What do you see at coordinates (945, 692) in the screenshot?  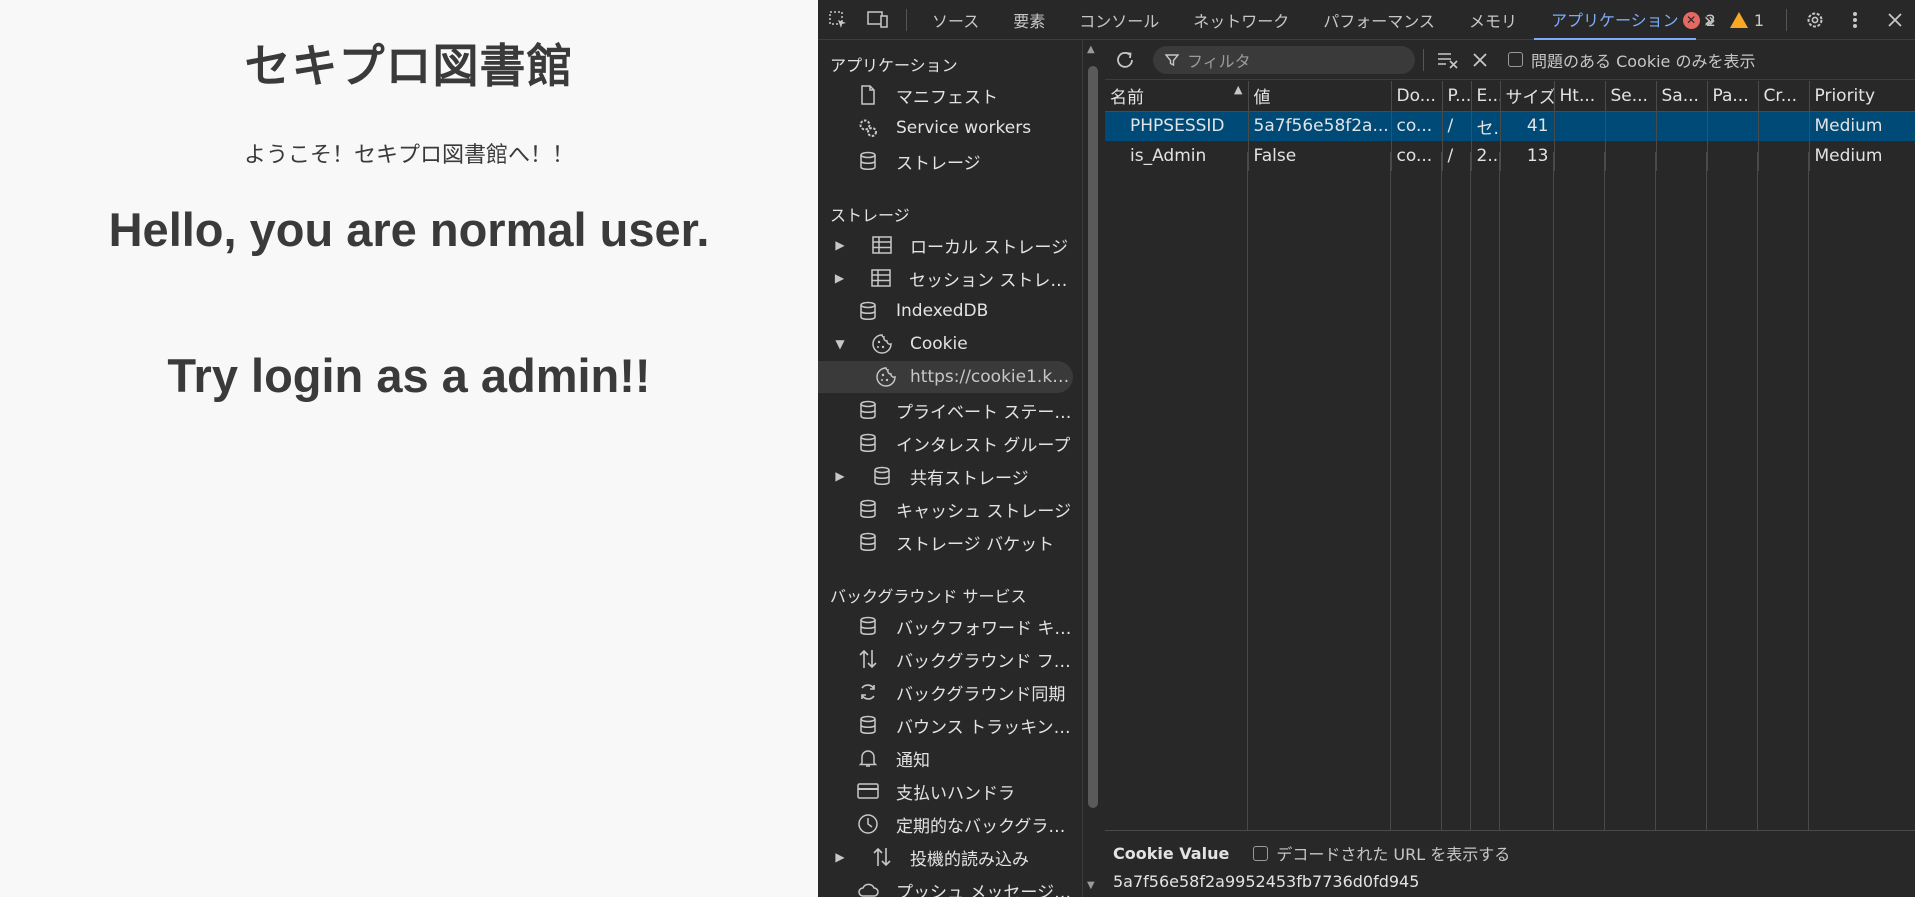 I see `sidebar-item-background-sync: バックグラウンド同期` at bounding box center [945, 692].